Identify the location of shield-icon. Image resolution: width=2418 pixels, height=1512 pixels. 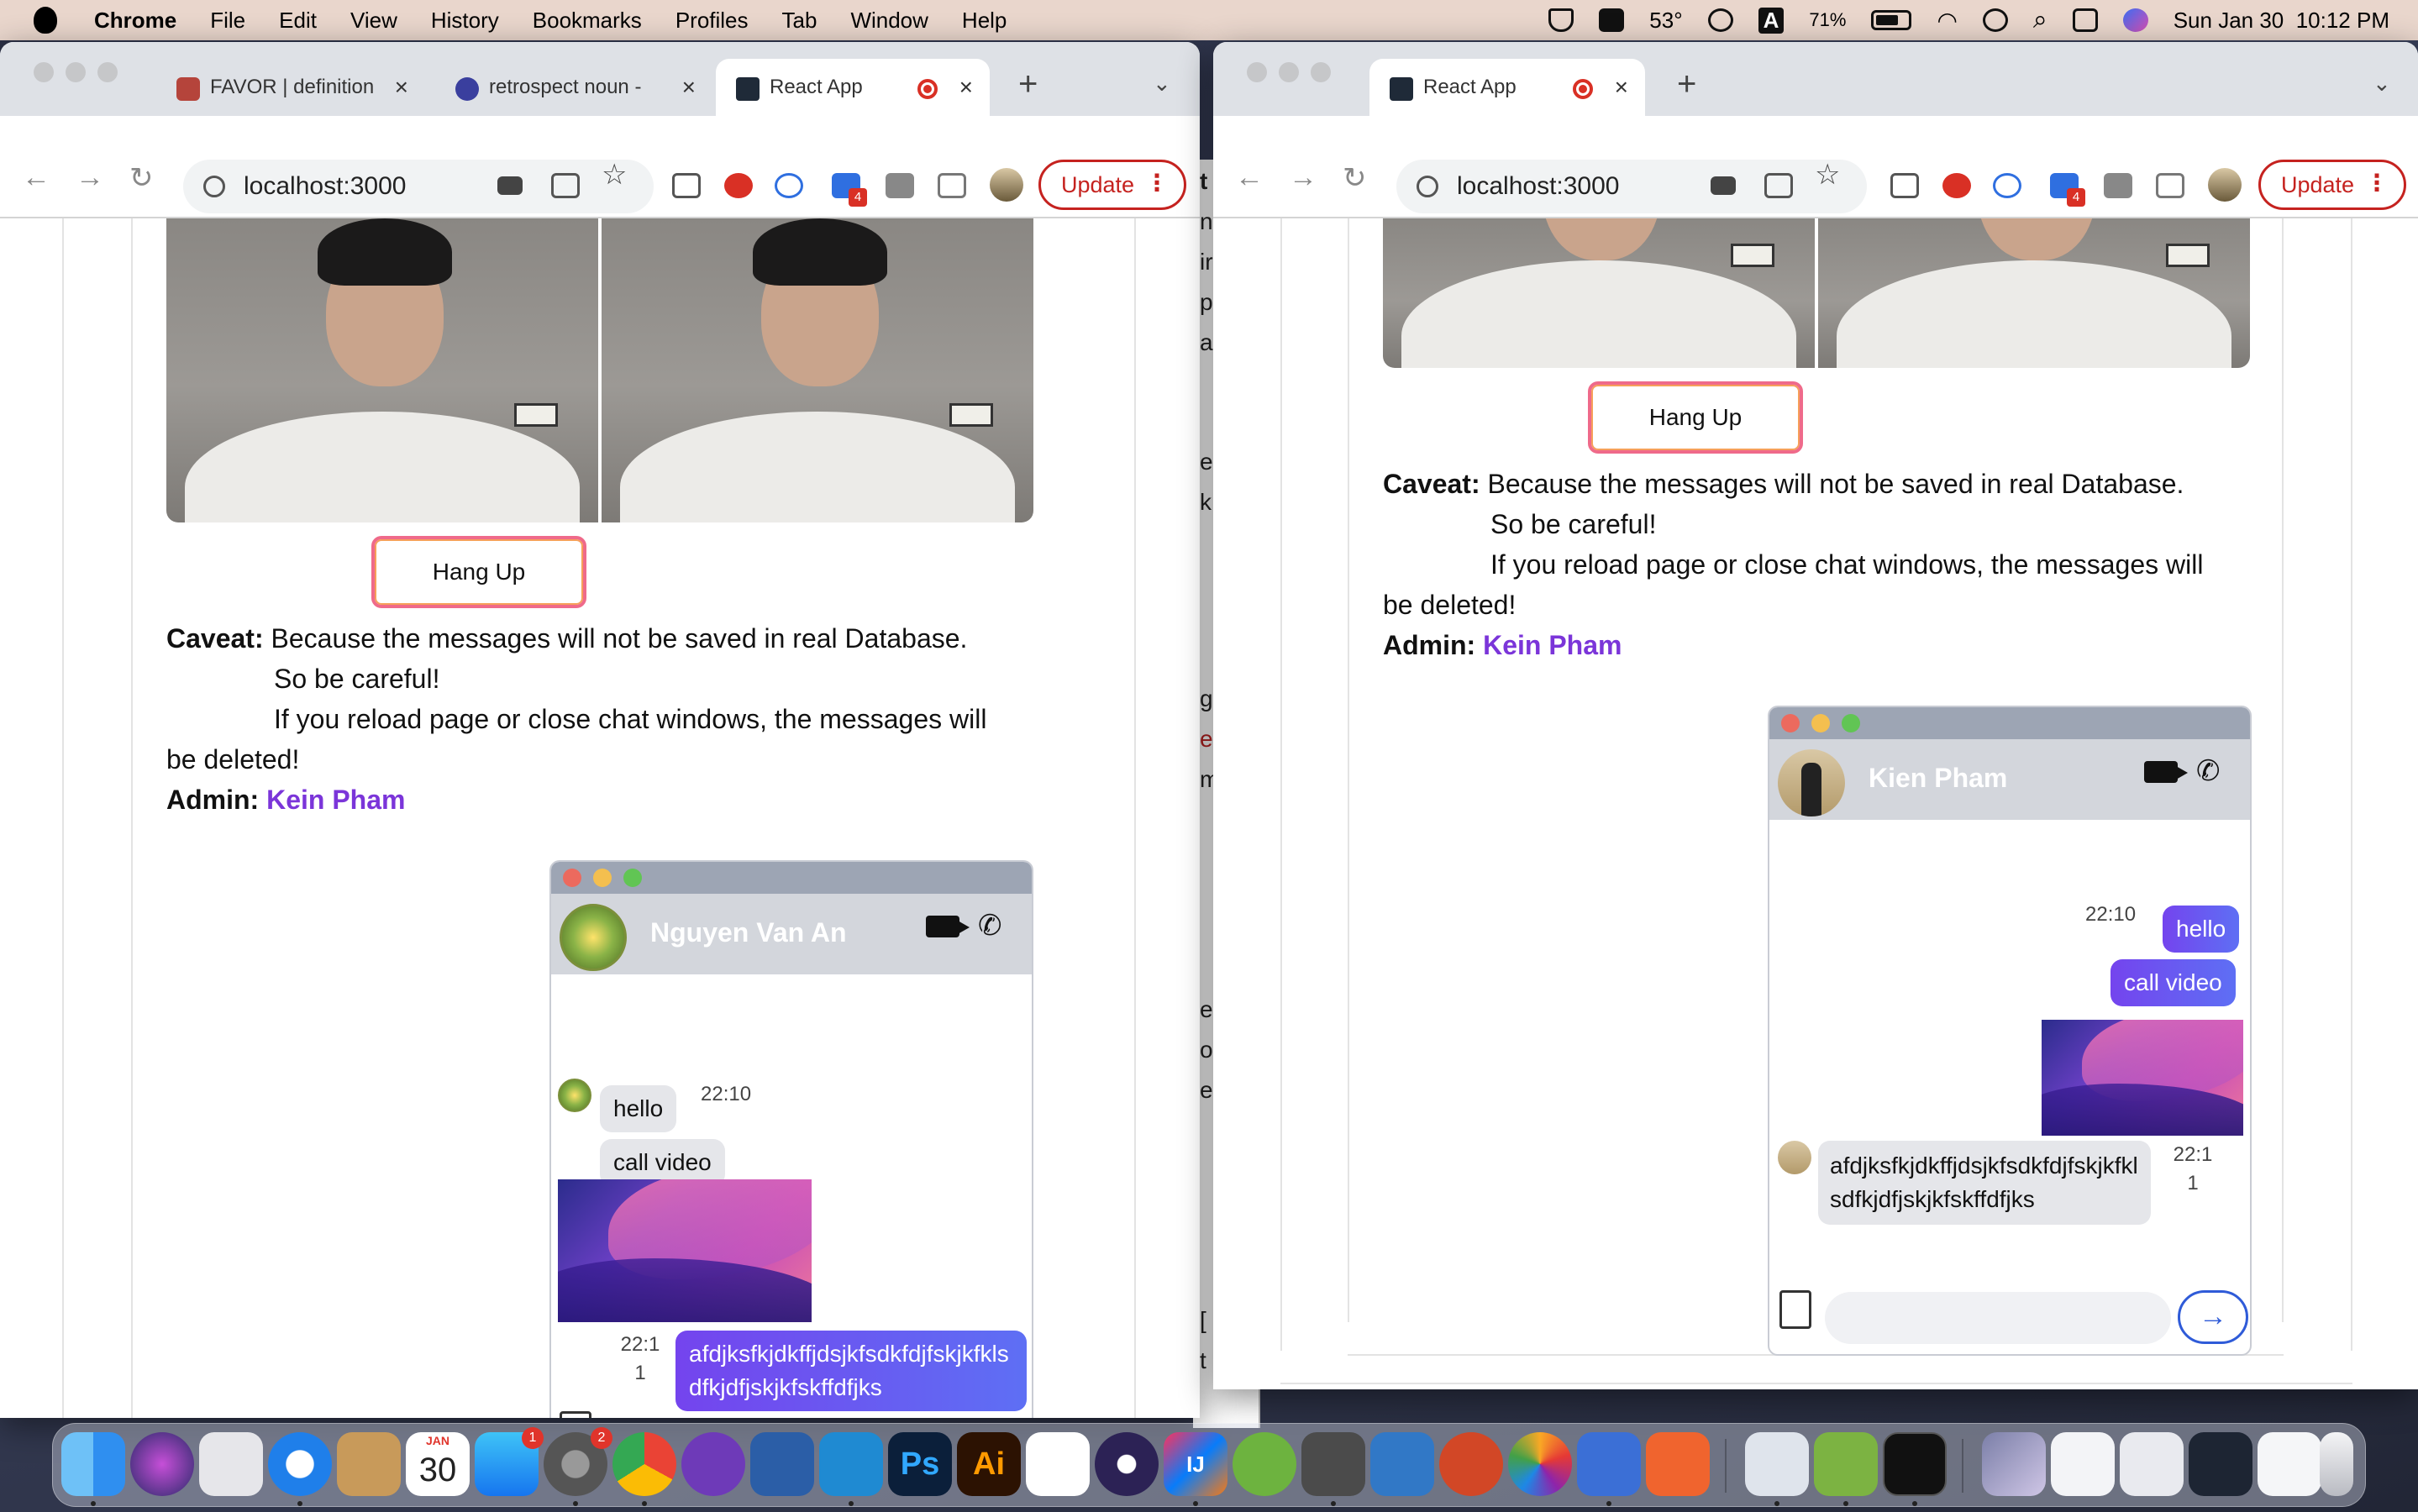
(1561, 20).